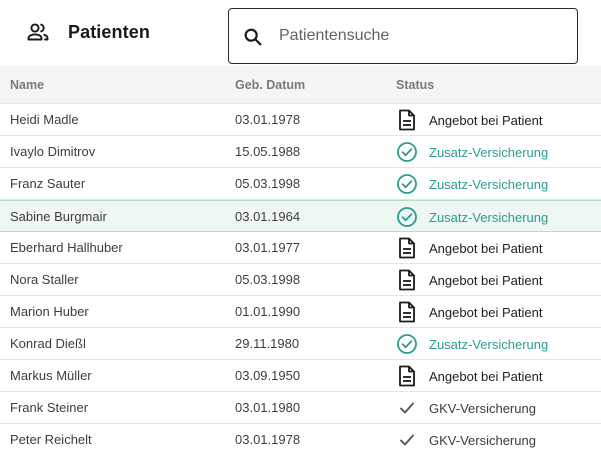  What do you see at coordinates (44, 119) in the screenshot?
I see `patient-name: Heidi Madle` at bounding box center [44, 119].